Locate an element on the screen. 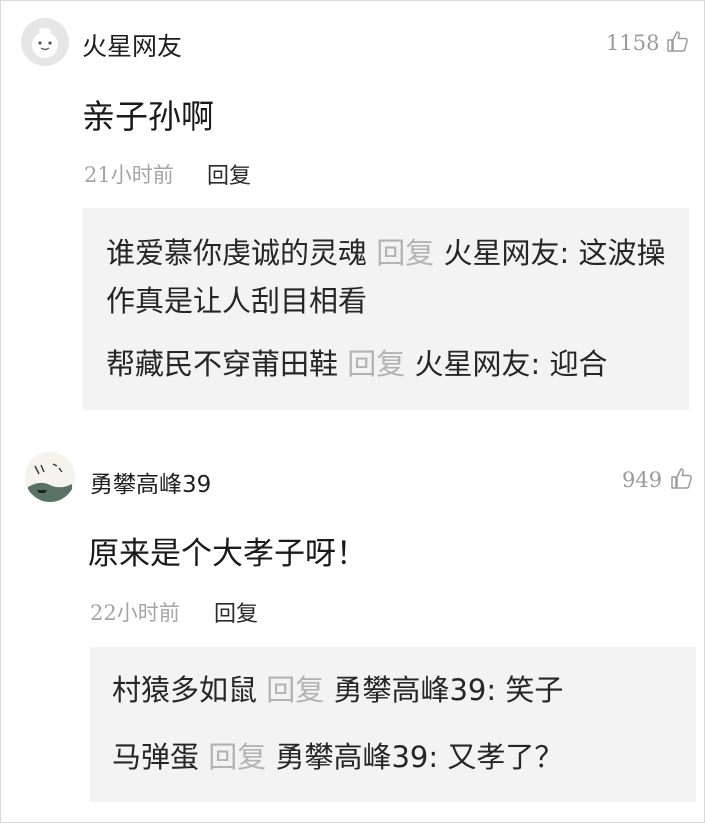 The width and height of the screenshot is (705, 823). reply-author: 村猿多如鼠 is located at coordinates (184, 690).